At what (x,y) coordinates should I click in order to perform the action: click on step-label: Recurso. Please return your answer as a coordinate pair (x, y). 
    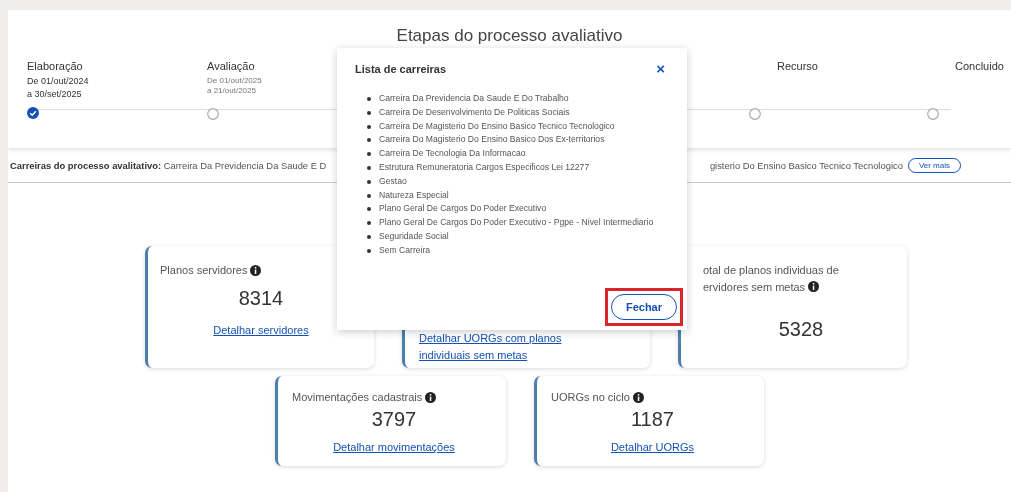
    Looking at the image, I should click on (797, 66).